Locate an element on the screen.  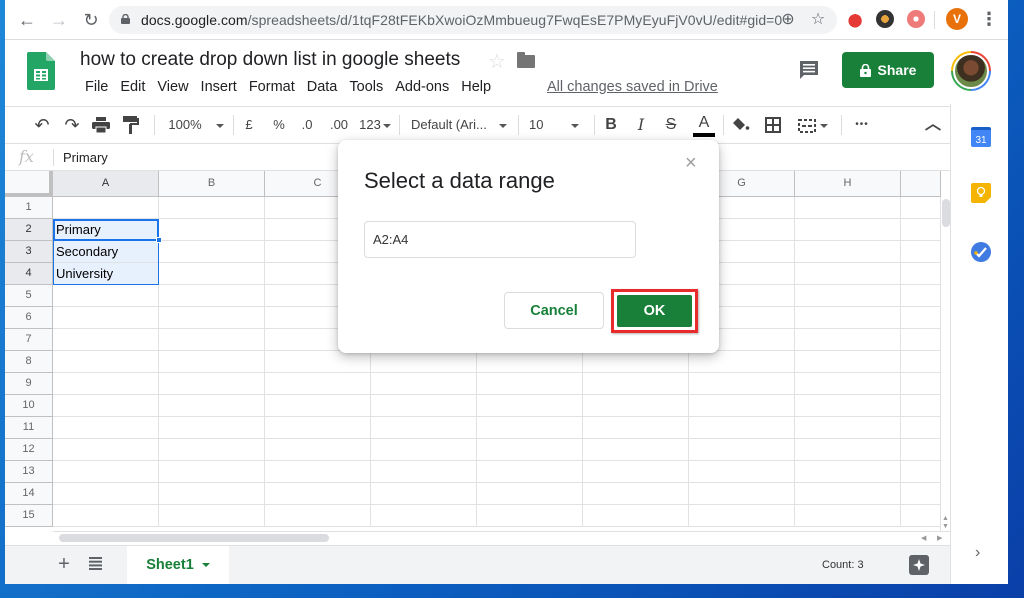
cell-f8 is located at coordinates (636, 362).